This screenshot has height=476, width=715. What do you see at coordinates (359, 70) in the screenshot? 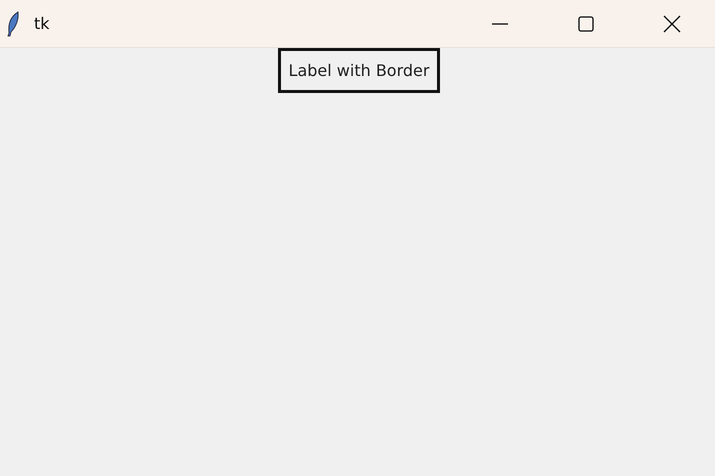
I see `bordered-label: Label with Border` at bounding box center [359, 70].